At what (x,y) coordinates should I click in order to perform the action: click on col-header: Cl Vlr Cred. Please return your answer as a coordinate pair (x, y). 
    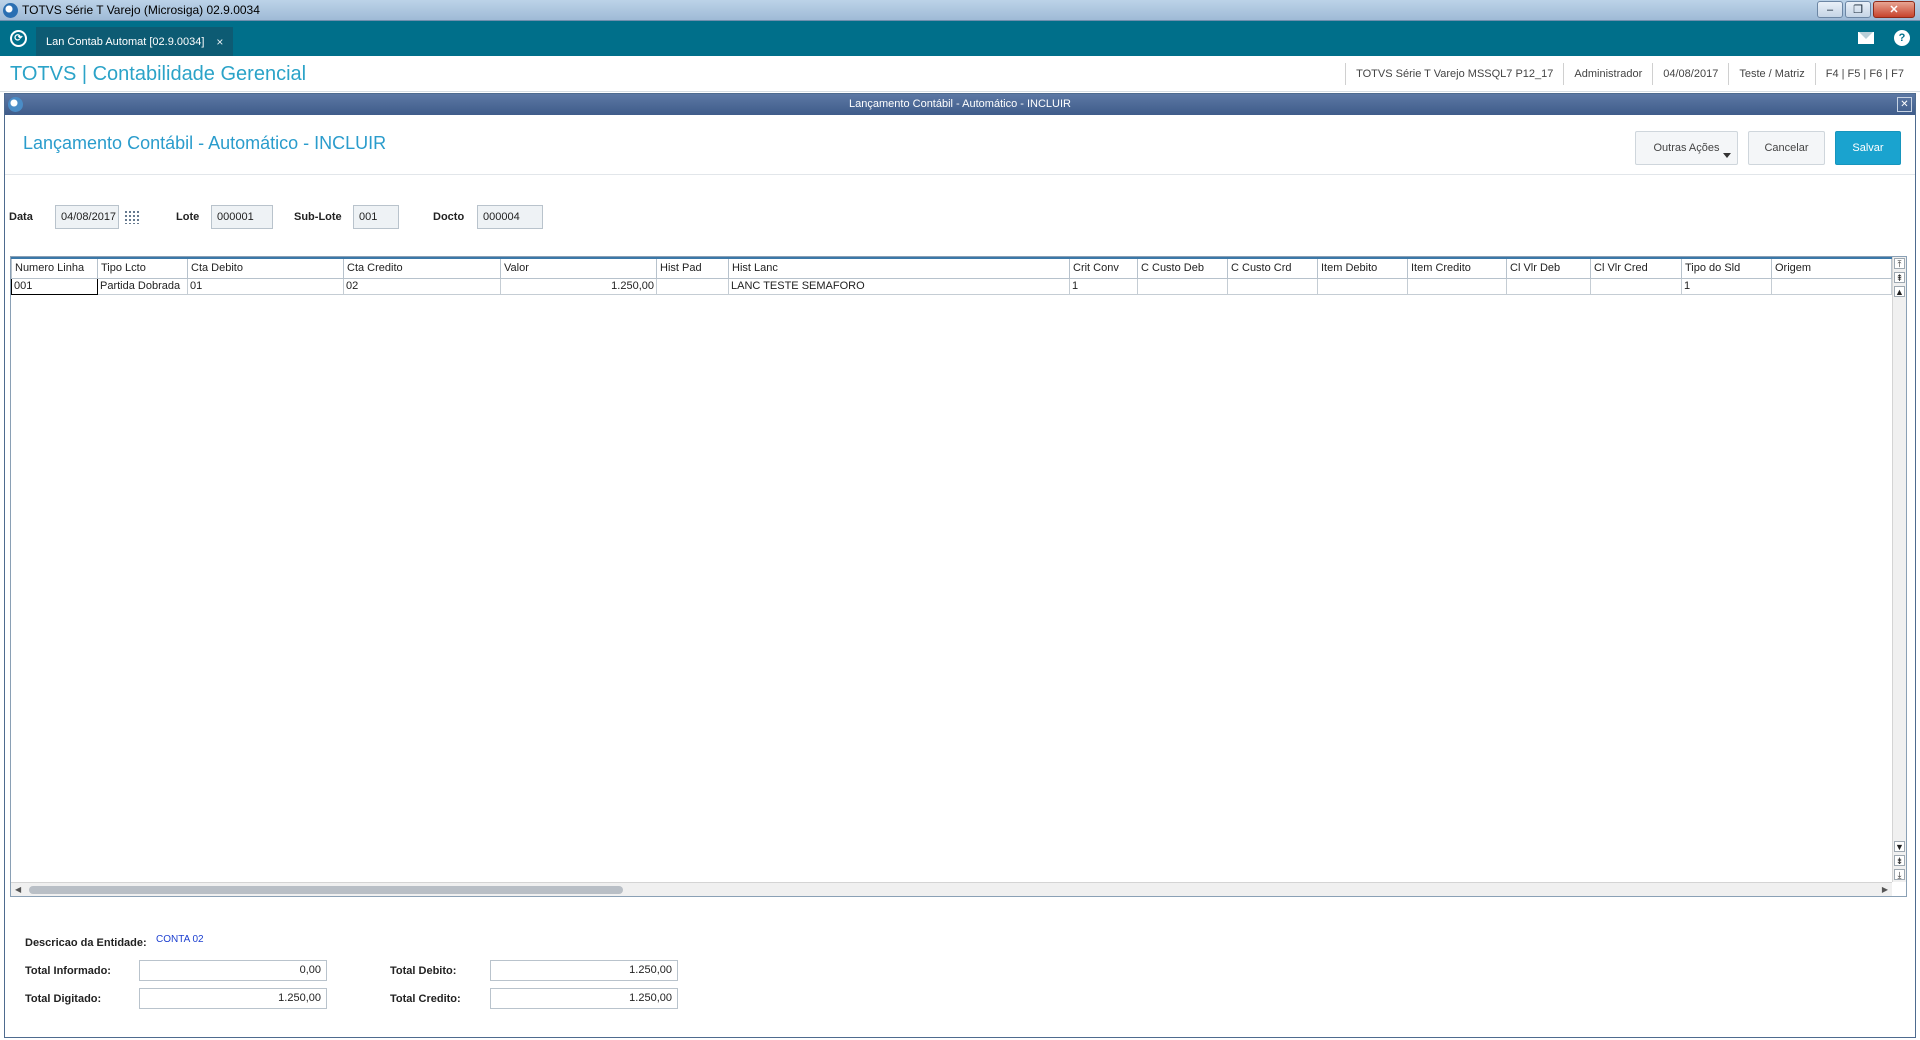
    Looking at the image, I should click on (1636, 268).